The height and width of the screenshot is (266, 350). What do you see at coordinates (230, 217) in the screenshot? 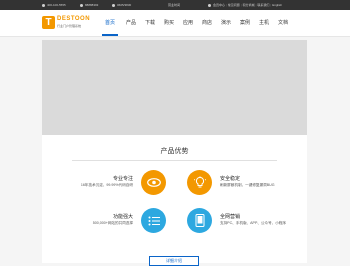
I see `feature-title: 全网营销` at bounding box center [230, 217].